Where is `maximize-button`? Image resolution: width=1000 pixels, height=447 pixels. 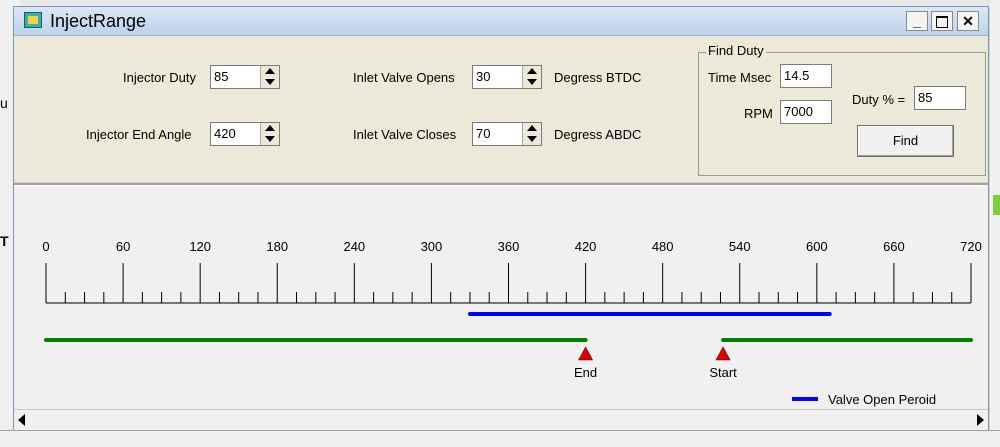 maximize-button is located at coordinates (942, 21).